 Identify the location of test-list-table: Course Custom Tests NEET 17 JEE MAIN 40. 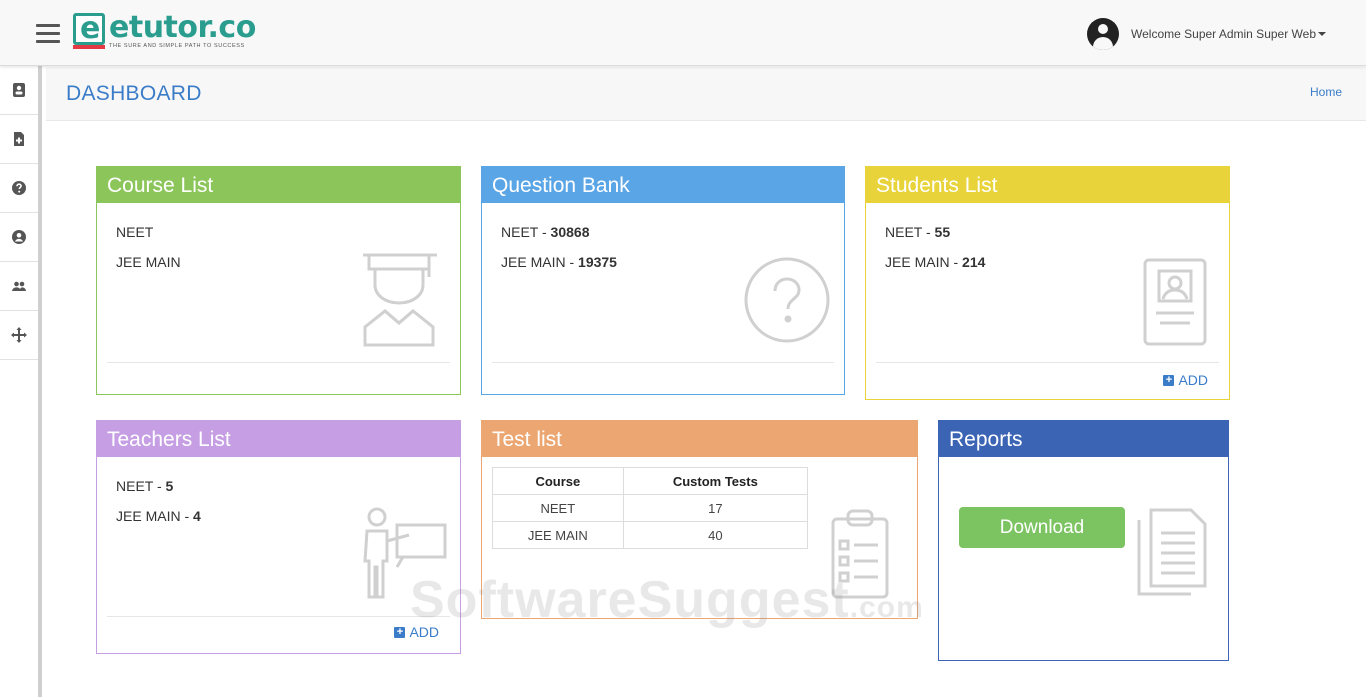
(650, 508).